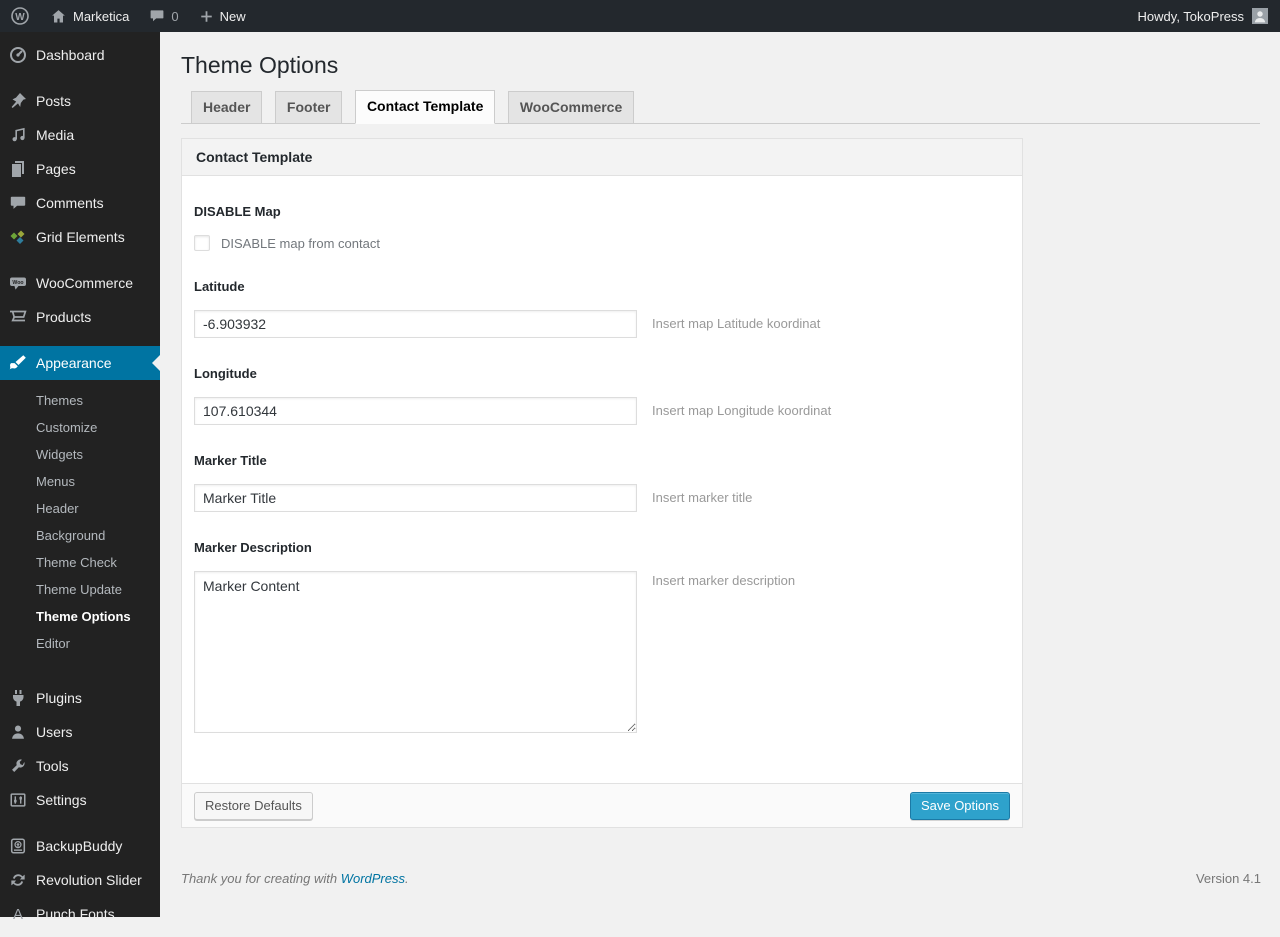 This screenshot has height=937, width=1280. I want to click on tab-contact-template: Contact Template, so click(425, 107).